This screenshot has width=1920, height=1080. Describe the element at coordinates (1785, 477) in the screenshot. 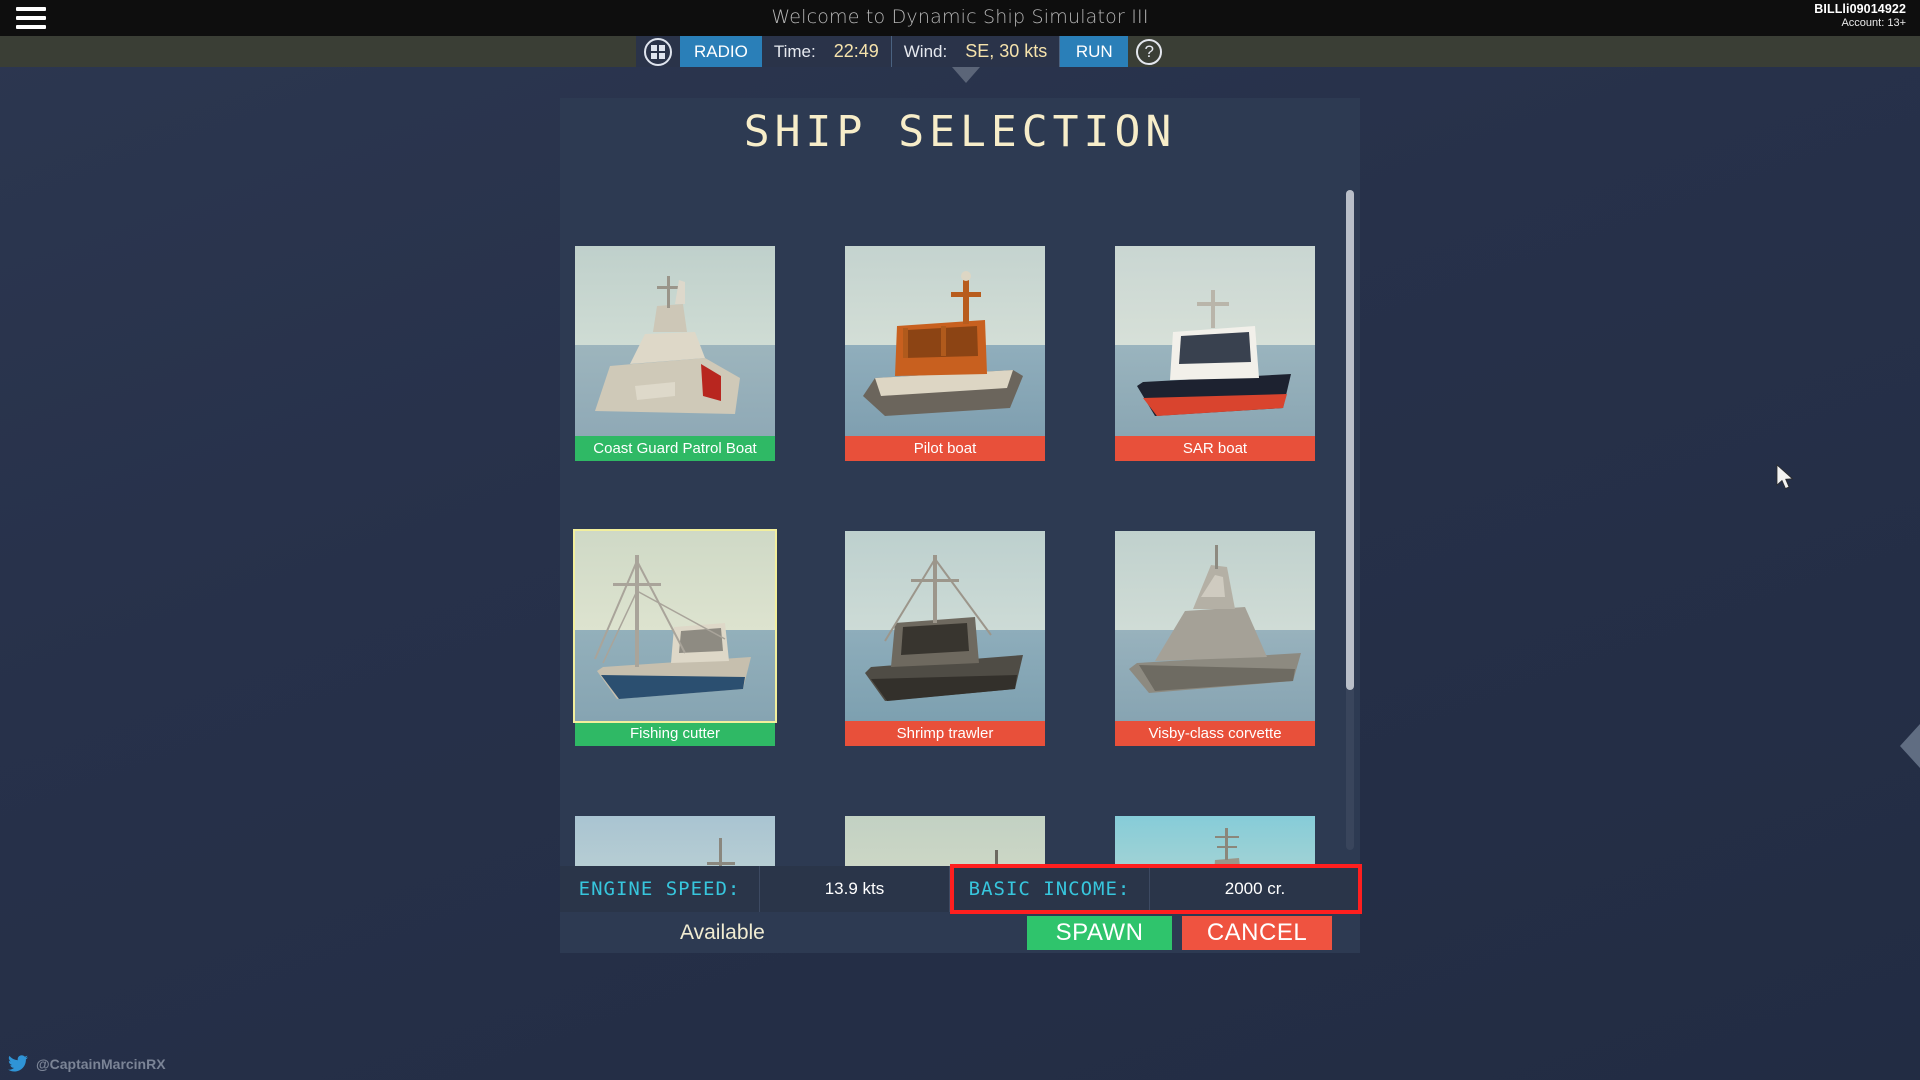

I see `mouse-cursor-icon` at that location.